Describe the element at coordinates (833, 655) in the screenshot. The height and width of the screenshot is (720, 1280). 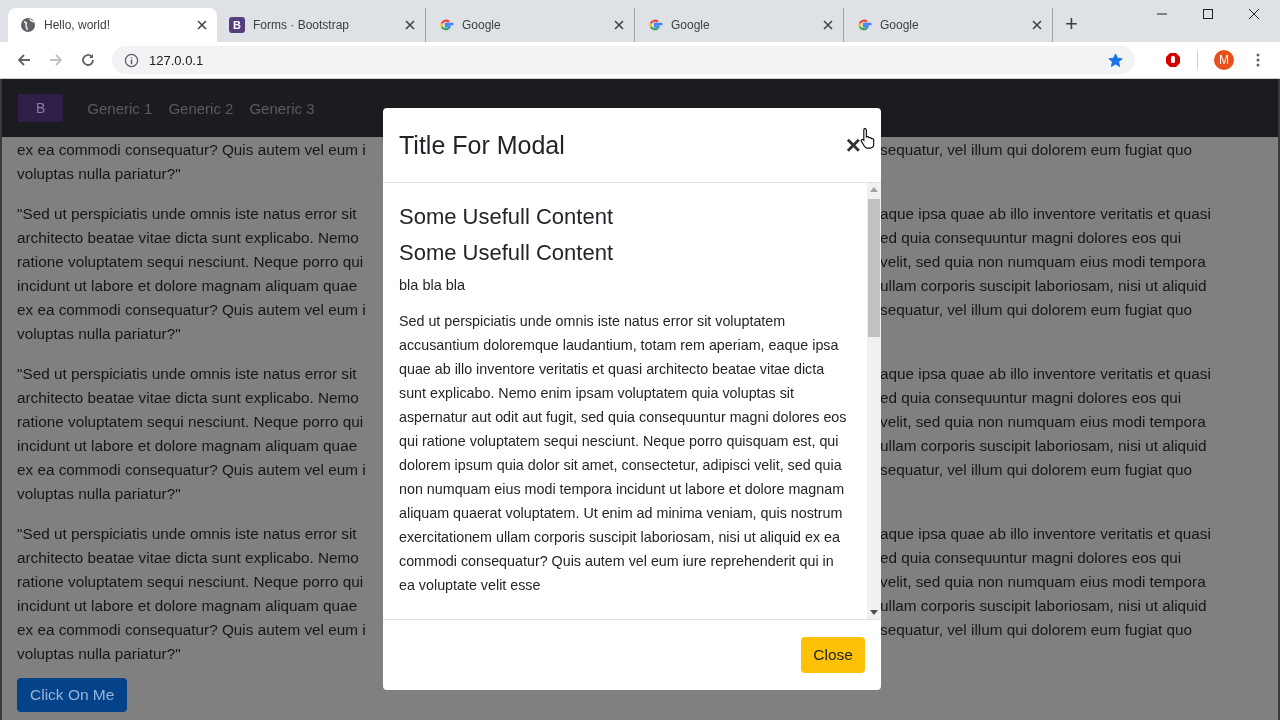
I see `close-button: Close` at that location.